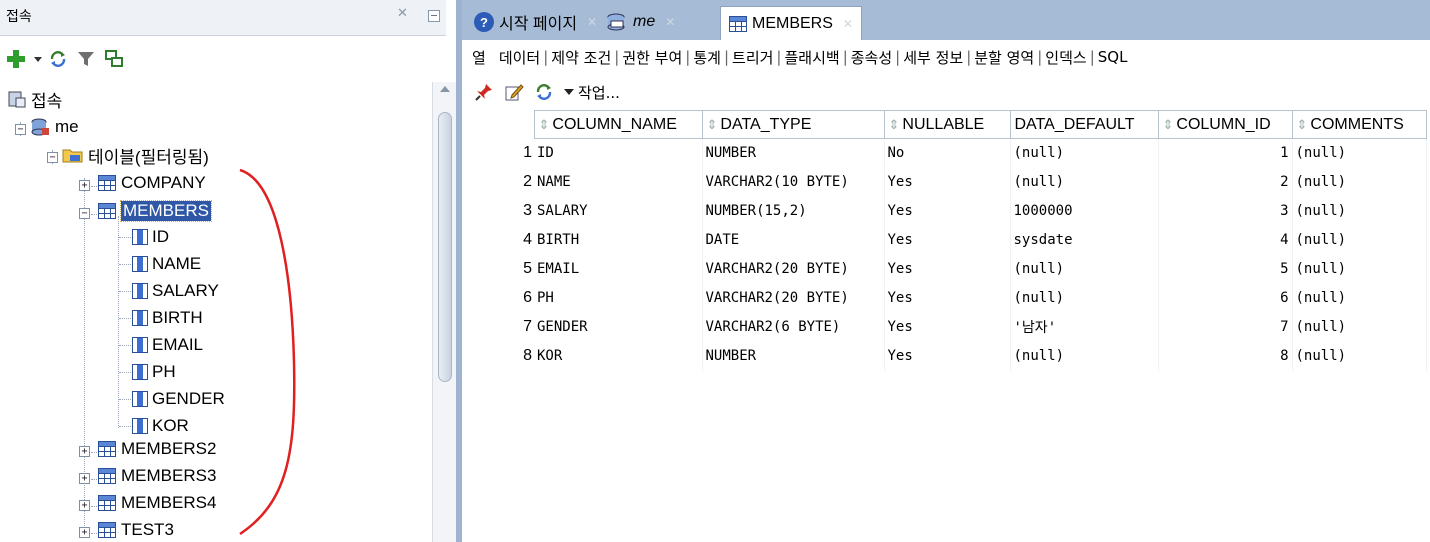  Describe the element at coordinates (618, 240) in the screenshot. I see `cell-column-name: BIRTH` at that location.